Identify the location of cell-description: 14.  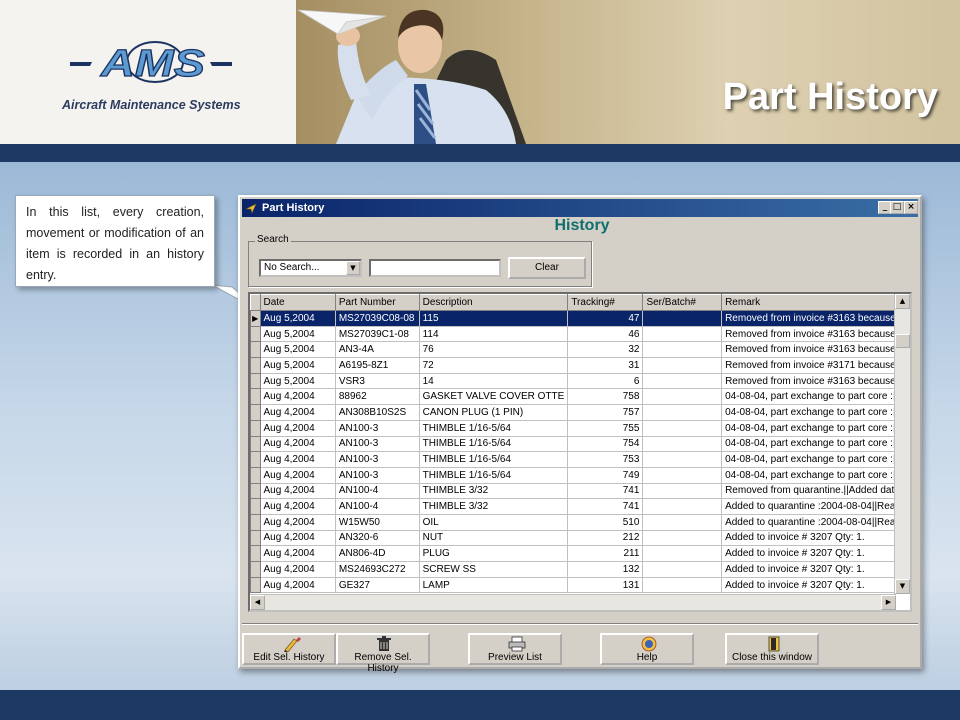
(493, 381).